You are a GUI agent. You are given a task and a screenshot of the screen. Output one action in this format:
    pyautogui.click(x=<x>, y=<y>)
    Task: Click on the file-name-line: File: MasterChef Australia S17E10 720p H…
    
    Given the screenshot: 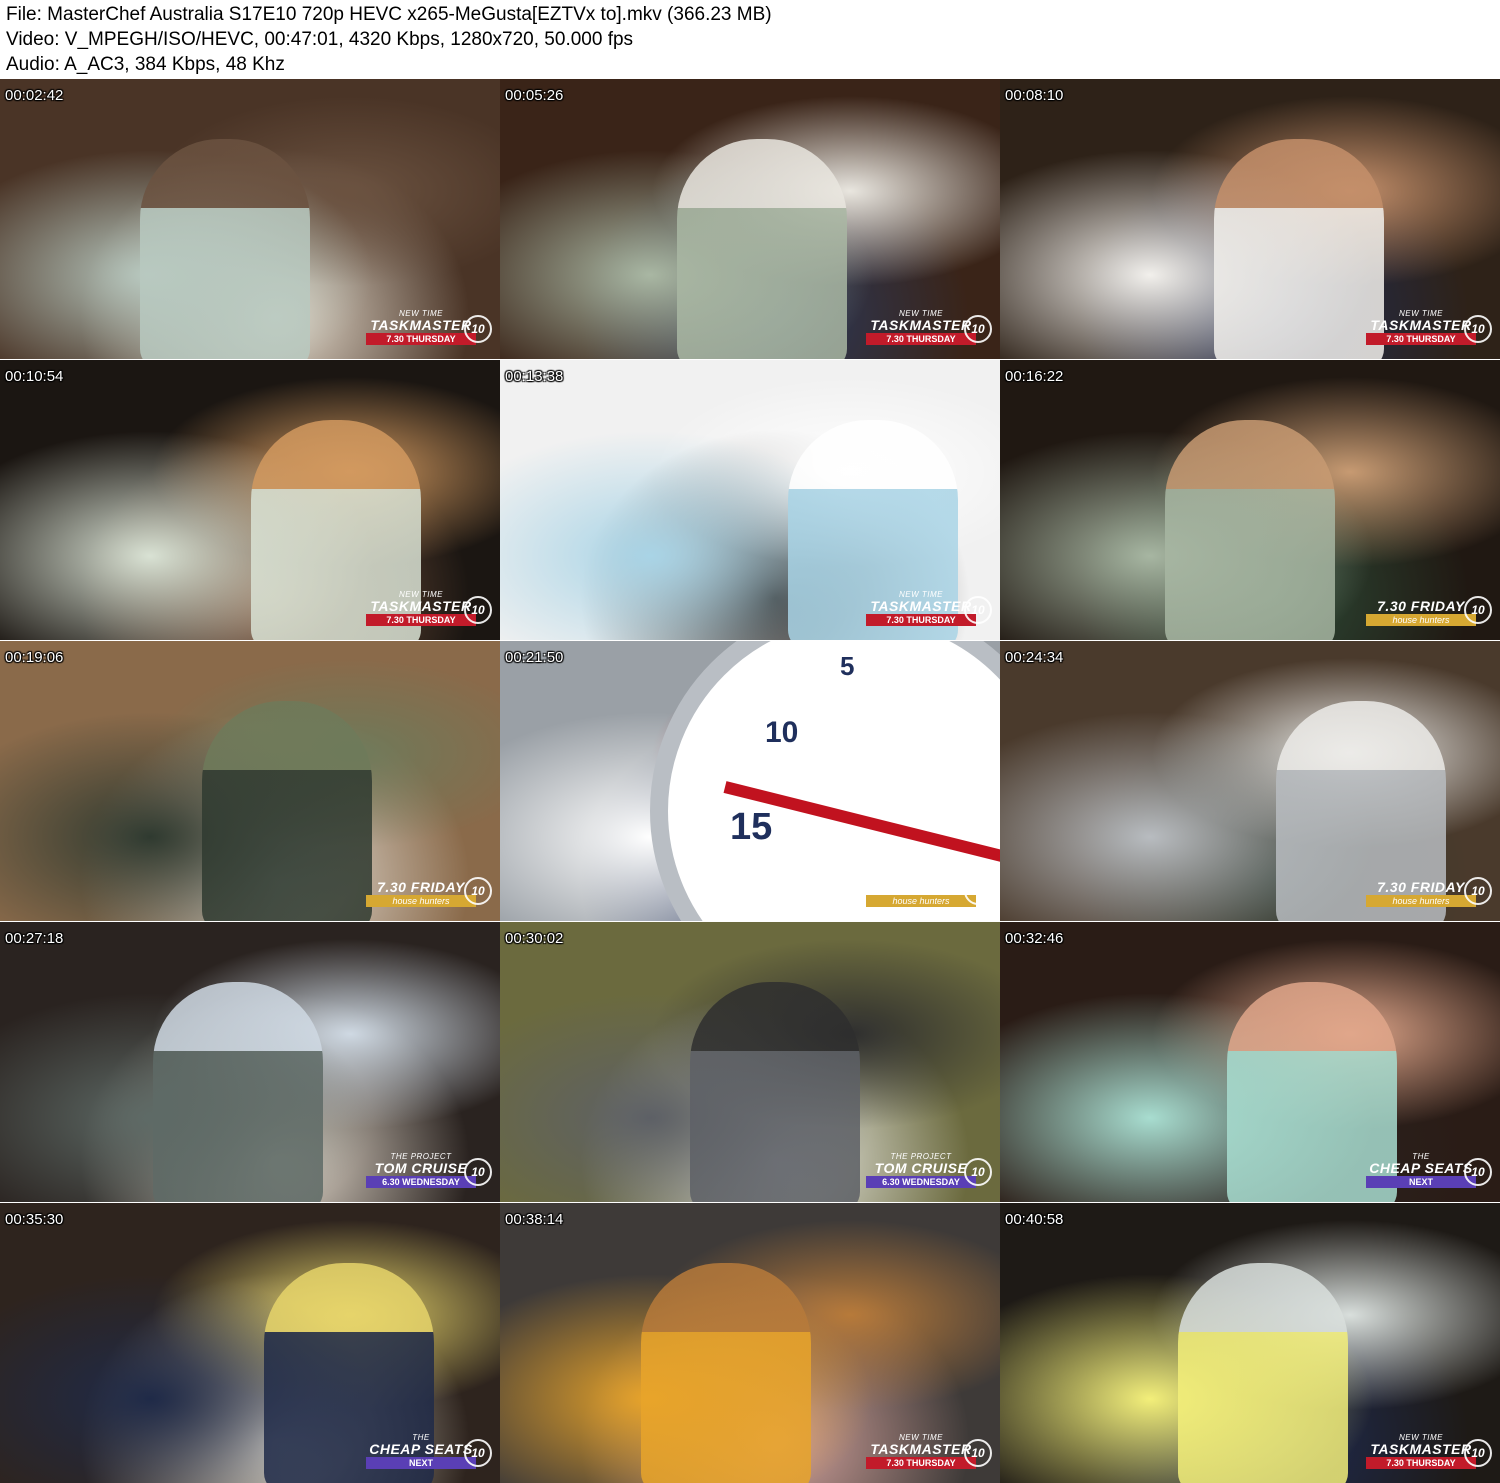 What is the action you would take?
    pyautogui.click(x=389, y=14)
    